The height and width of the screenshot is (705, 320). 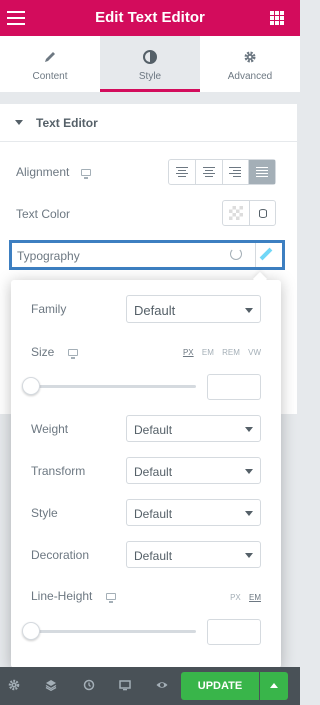 What do you see at coordinates (242, 597) in the screenshot?
I see `line-height-units: PX EM` at bounding box center [242, 597].